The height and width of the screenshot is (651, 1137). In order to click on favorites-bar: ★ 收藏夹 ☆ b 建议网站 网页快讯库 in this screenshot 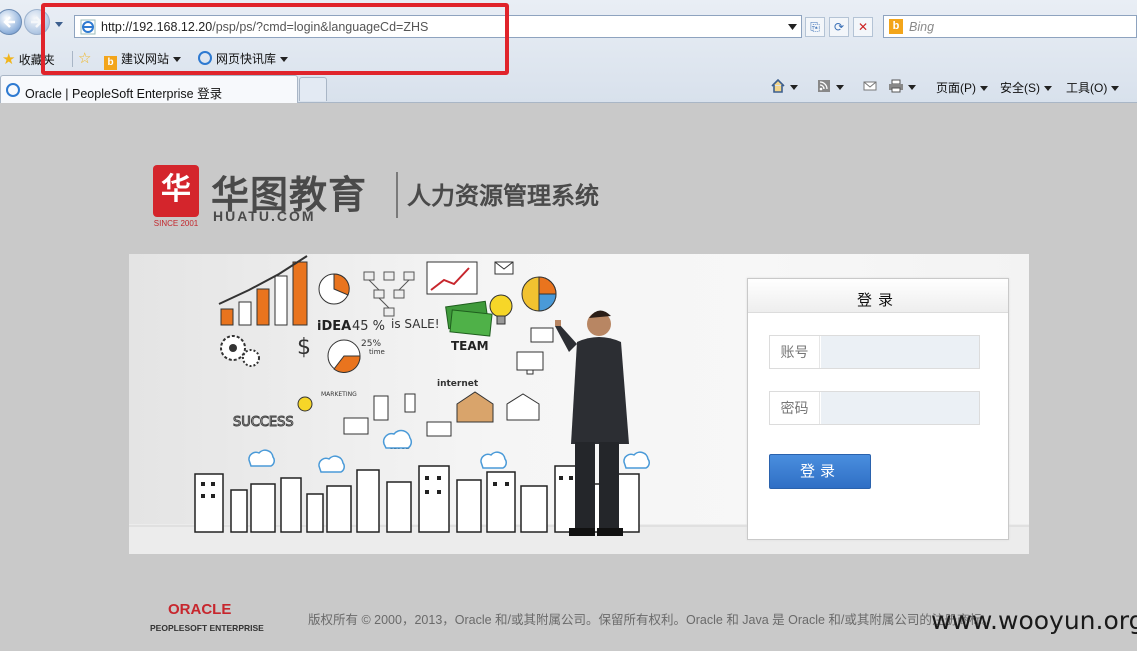, I will do `click(568, 58)`.